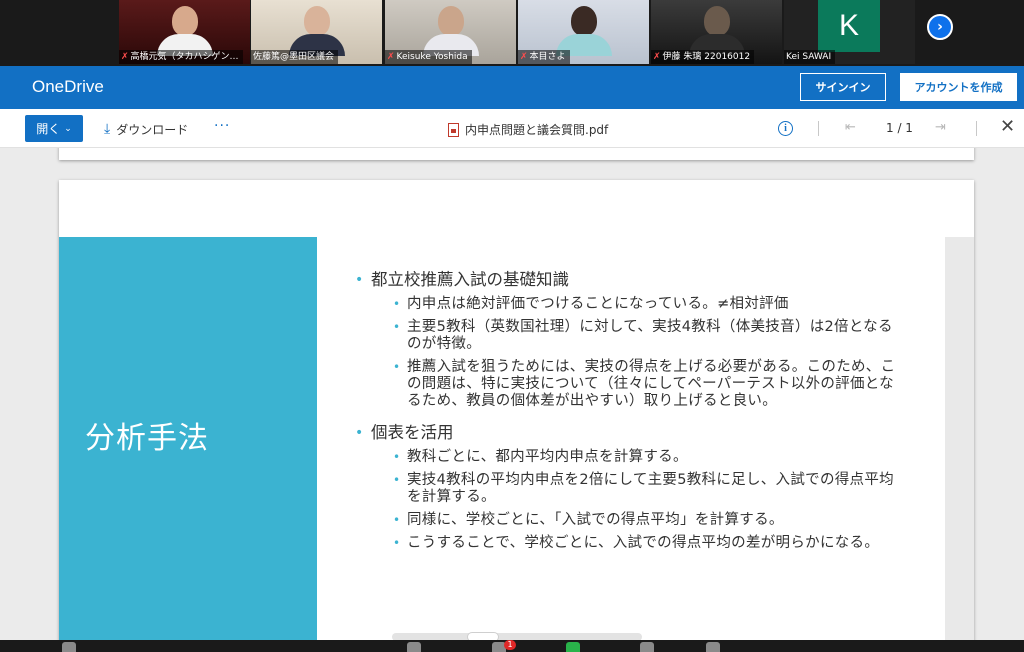 The height and width of the screenshot is (652, 1024). I want to click on last-page-icon: ⇥, so click(940, 127).